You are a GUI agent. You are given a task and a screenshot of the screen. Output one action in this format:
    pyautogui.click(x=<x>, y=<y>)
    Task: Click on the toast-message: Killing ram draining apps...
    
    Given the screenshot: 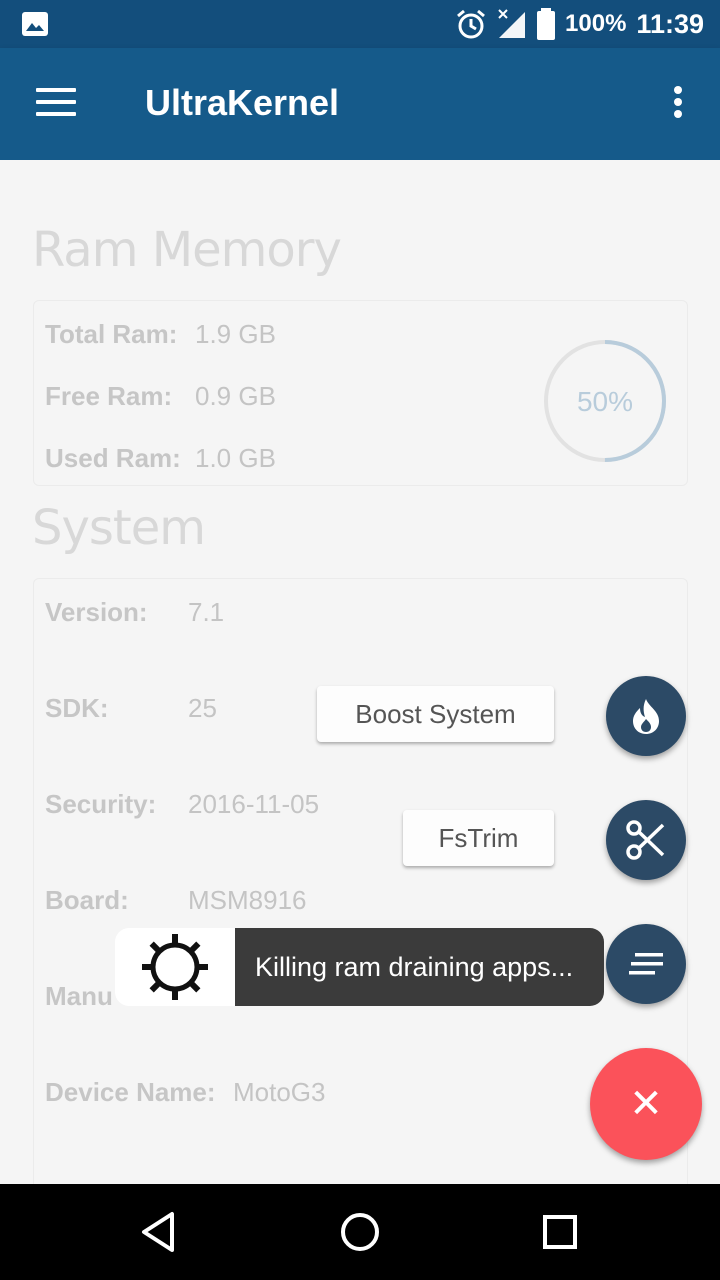 What is the action you would take?
    pyautogui.click(x=419, y=967)
    